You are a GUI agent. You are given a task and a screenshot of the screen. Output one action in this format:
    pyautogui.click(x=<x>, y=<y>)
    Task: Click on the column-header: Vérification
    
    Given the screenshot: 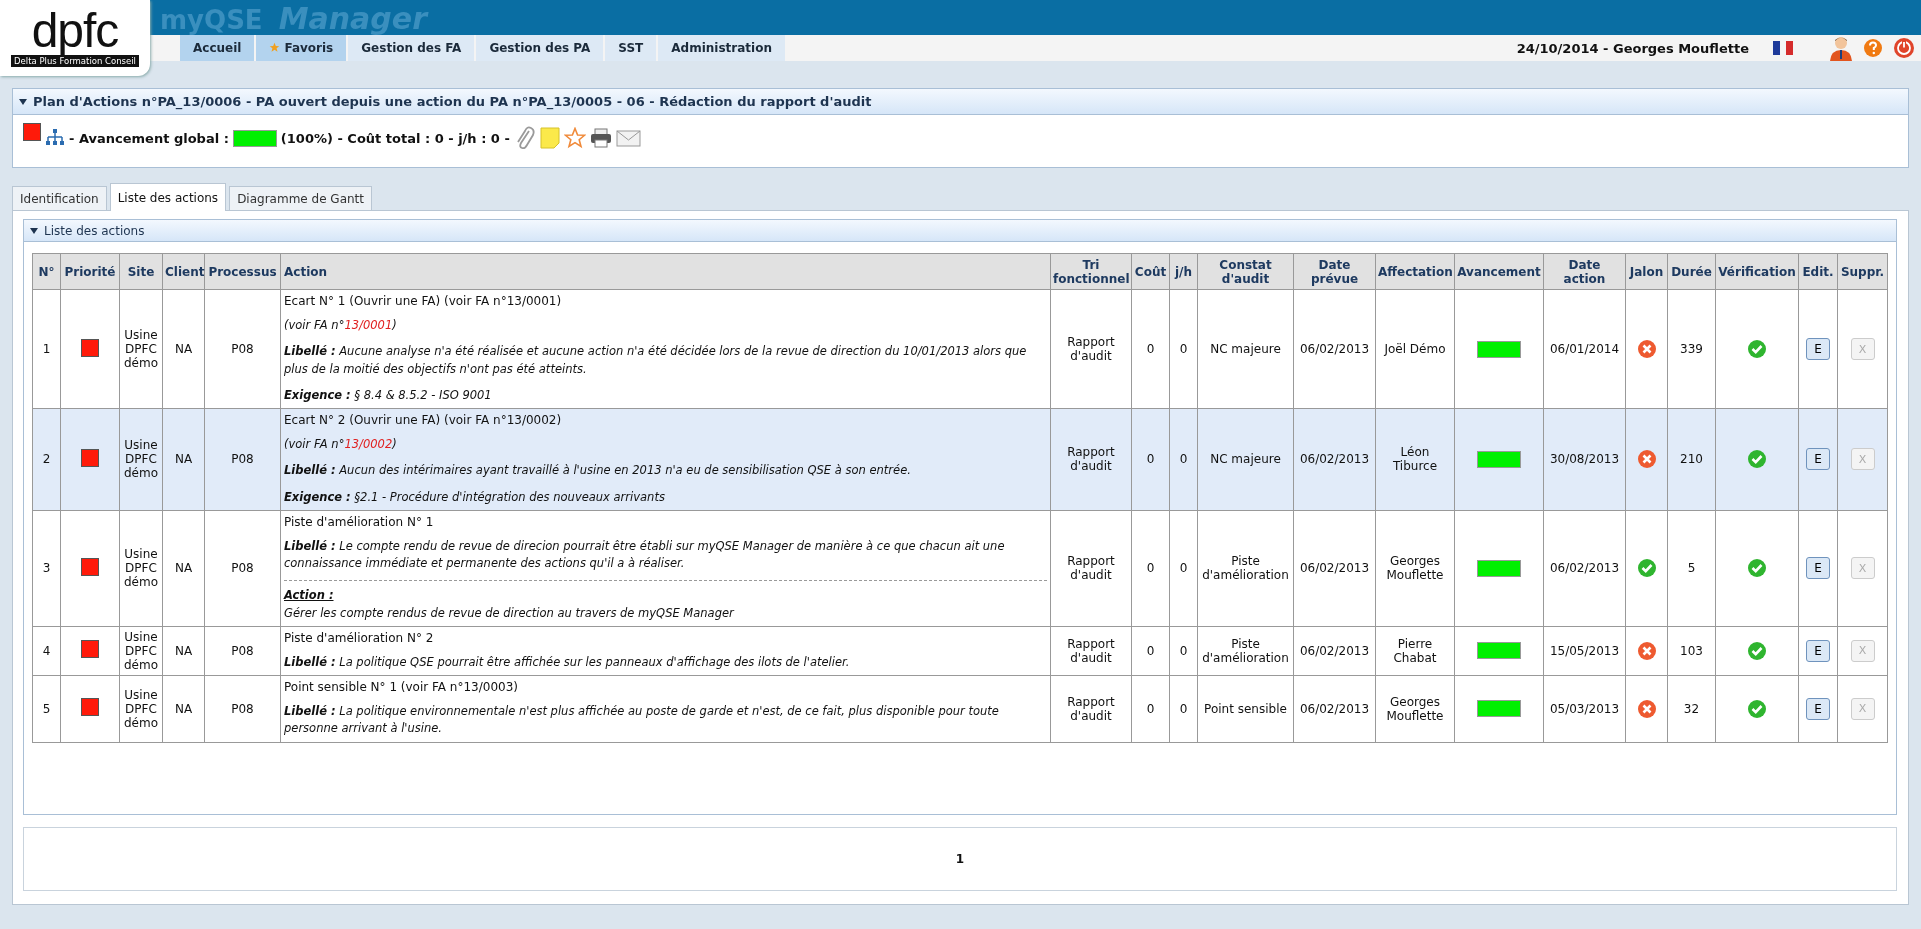 What is the action you would take?
    pyautogui.click(x=1757, y=271)
    